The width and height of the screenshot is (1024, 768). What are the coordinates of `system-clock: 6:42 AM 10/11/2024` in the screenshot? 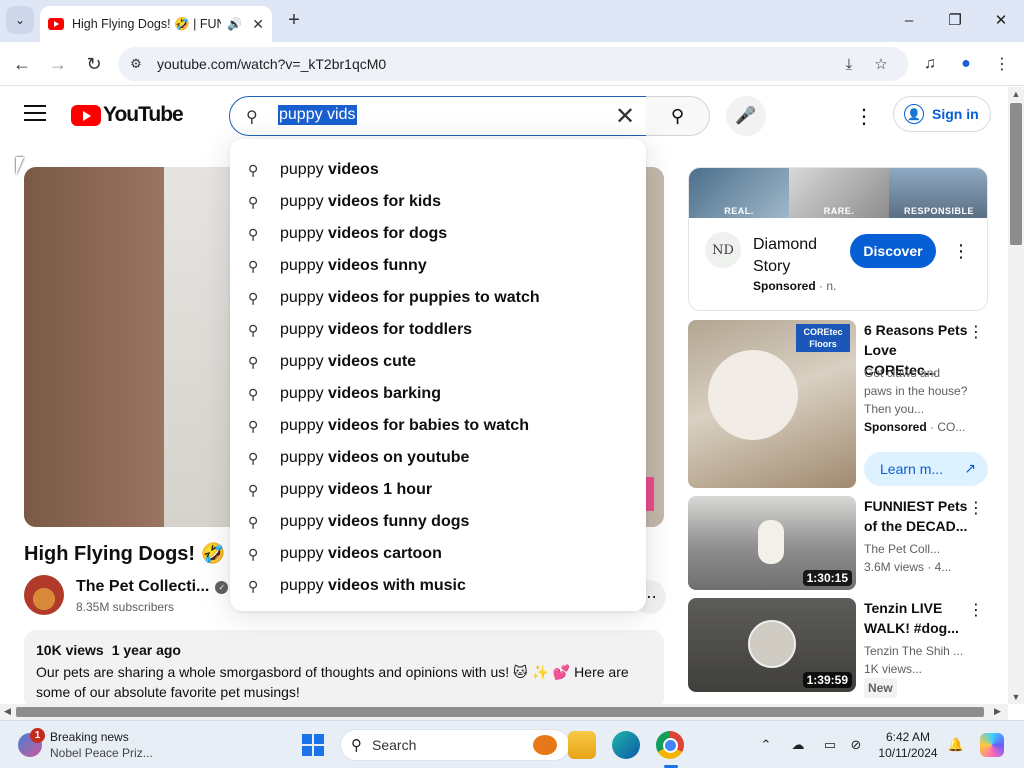 It's located at (908, 745).